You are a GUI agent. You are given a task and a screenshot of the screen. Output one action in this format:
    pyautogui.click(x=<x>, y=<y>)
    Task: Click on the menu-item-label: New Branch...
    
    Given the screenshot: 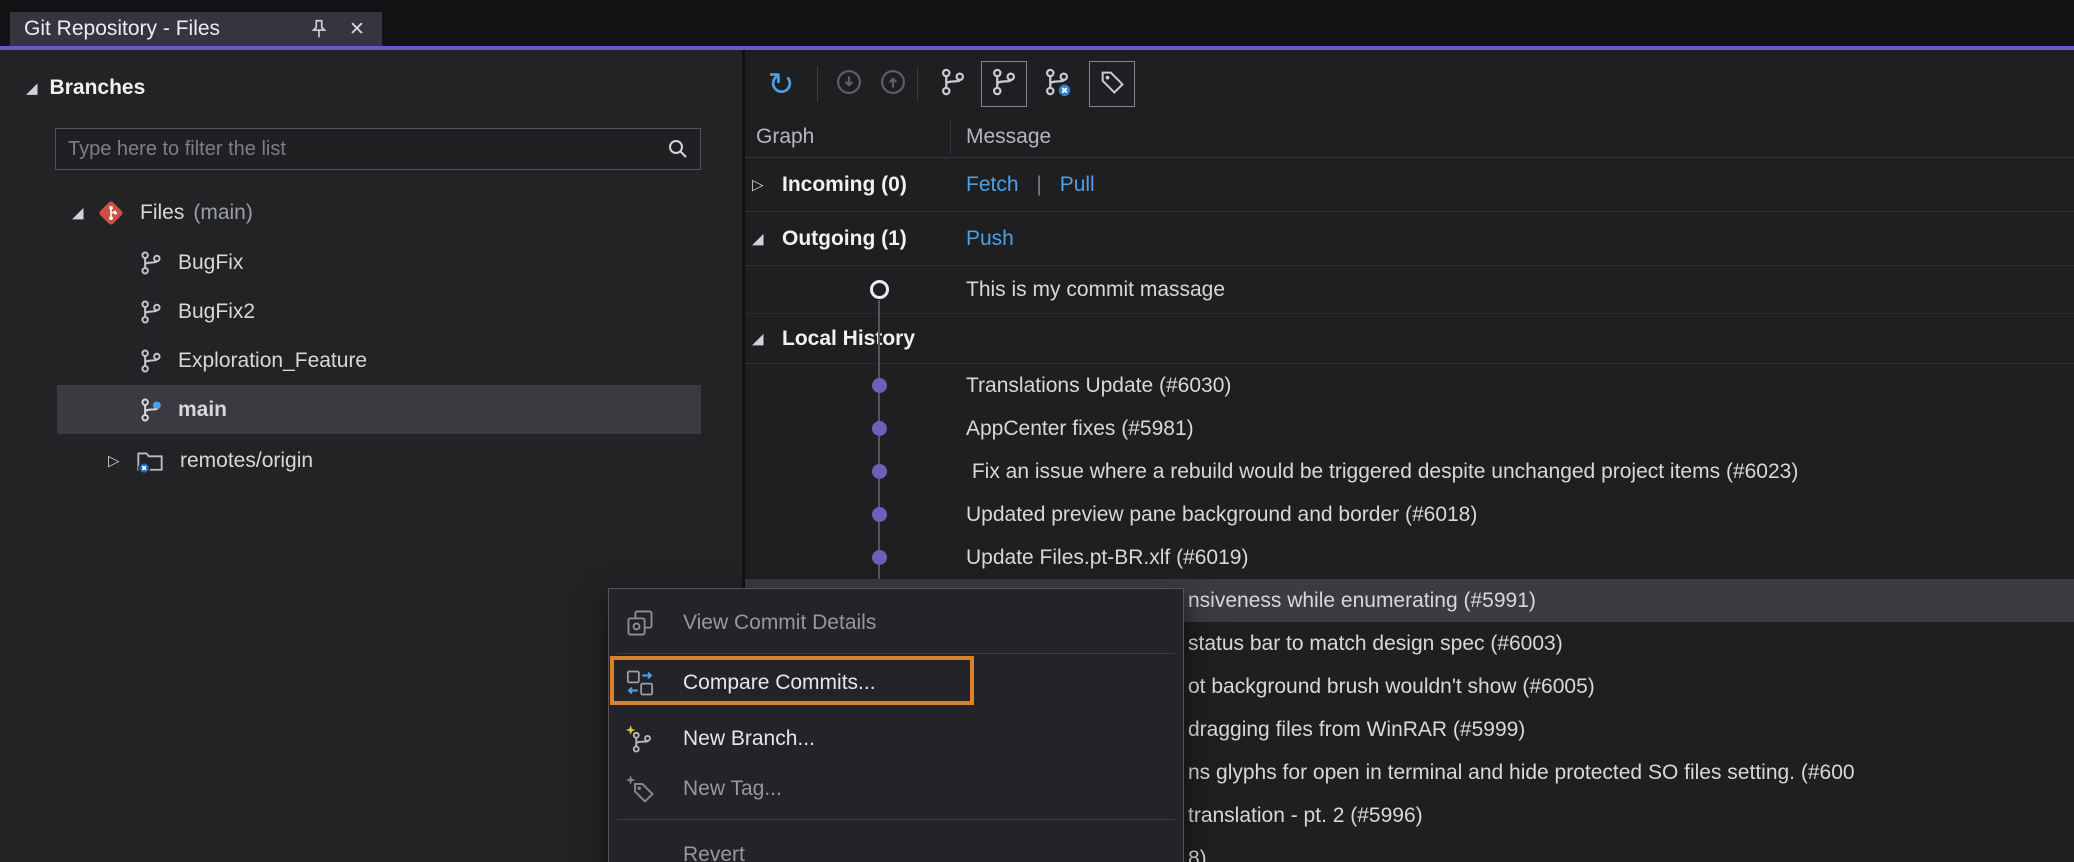 What is the action you would take?
    pyautogui.click(x=749, y=738)
    